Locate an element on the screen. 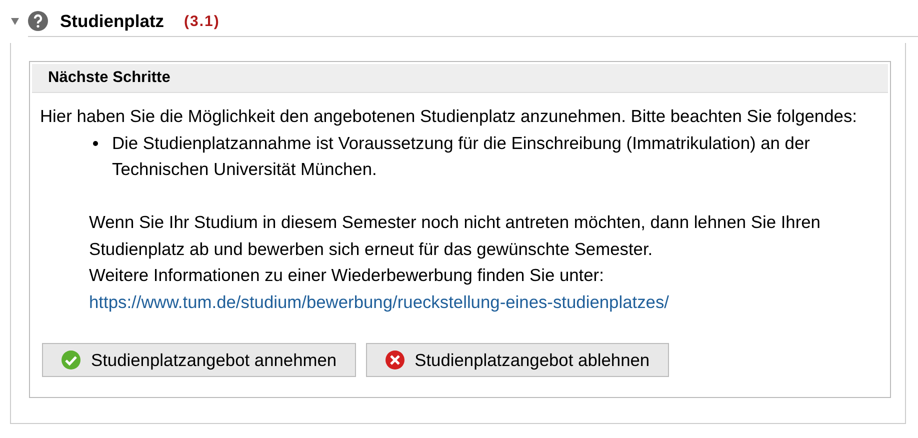  section-title: Studienplatz is located at coordinates (112, 21).